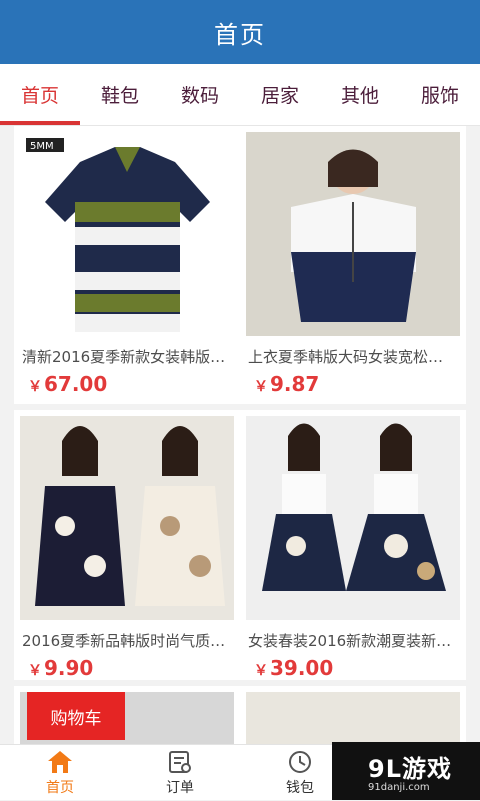  Describe the element at coordinates (240, 95) in the screenshot. I see `category-tabs: 首页 鞋包 数码 居家 其他 服饰` at that location.